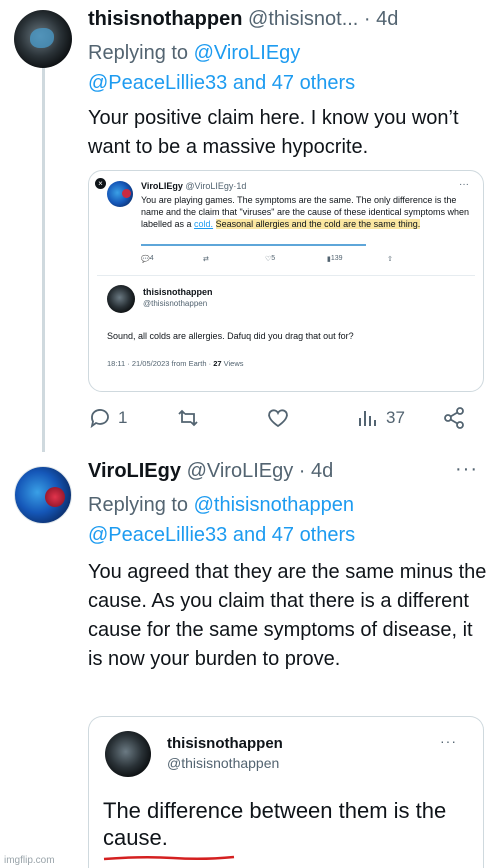  What do you see at coordinates (233, 363) in the screenshot?
I see `embed-meta-views-label: Views` at bounding box center [233, 363].